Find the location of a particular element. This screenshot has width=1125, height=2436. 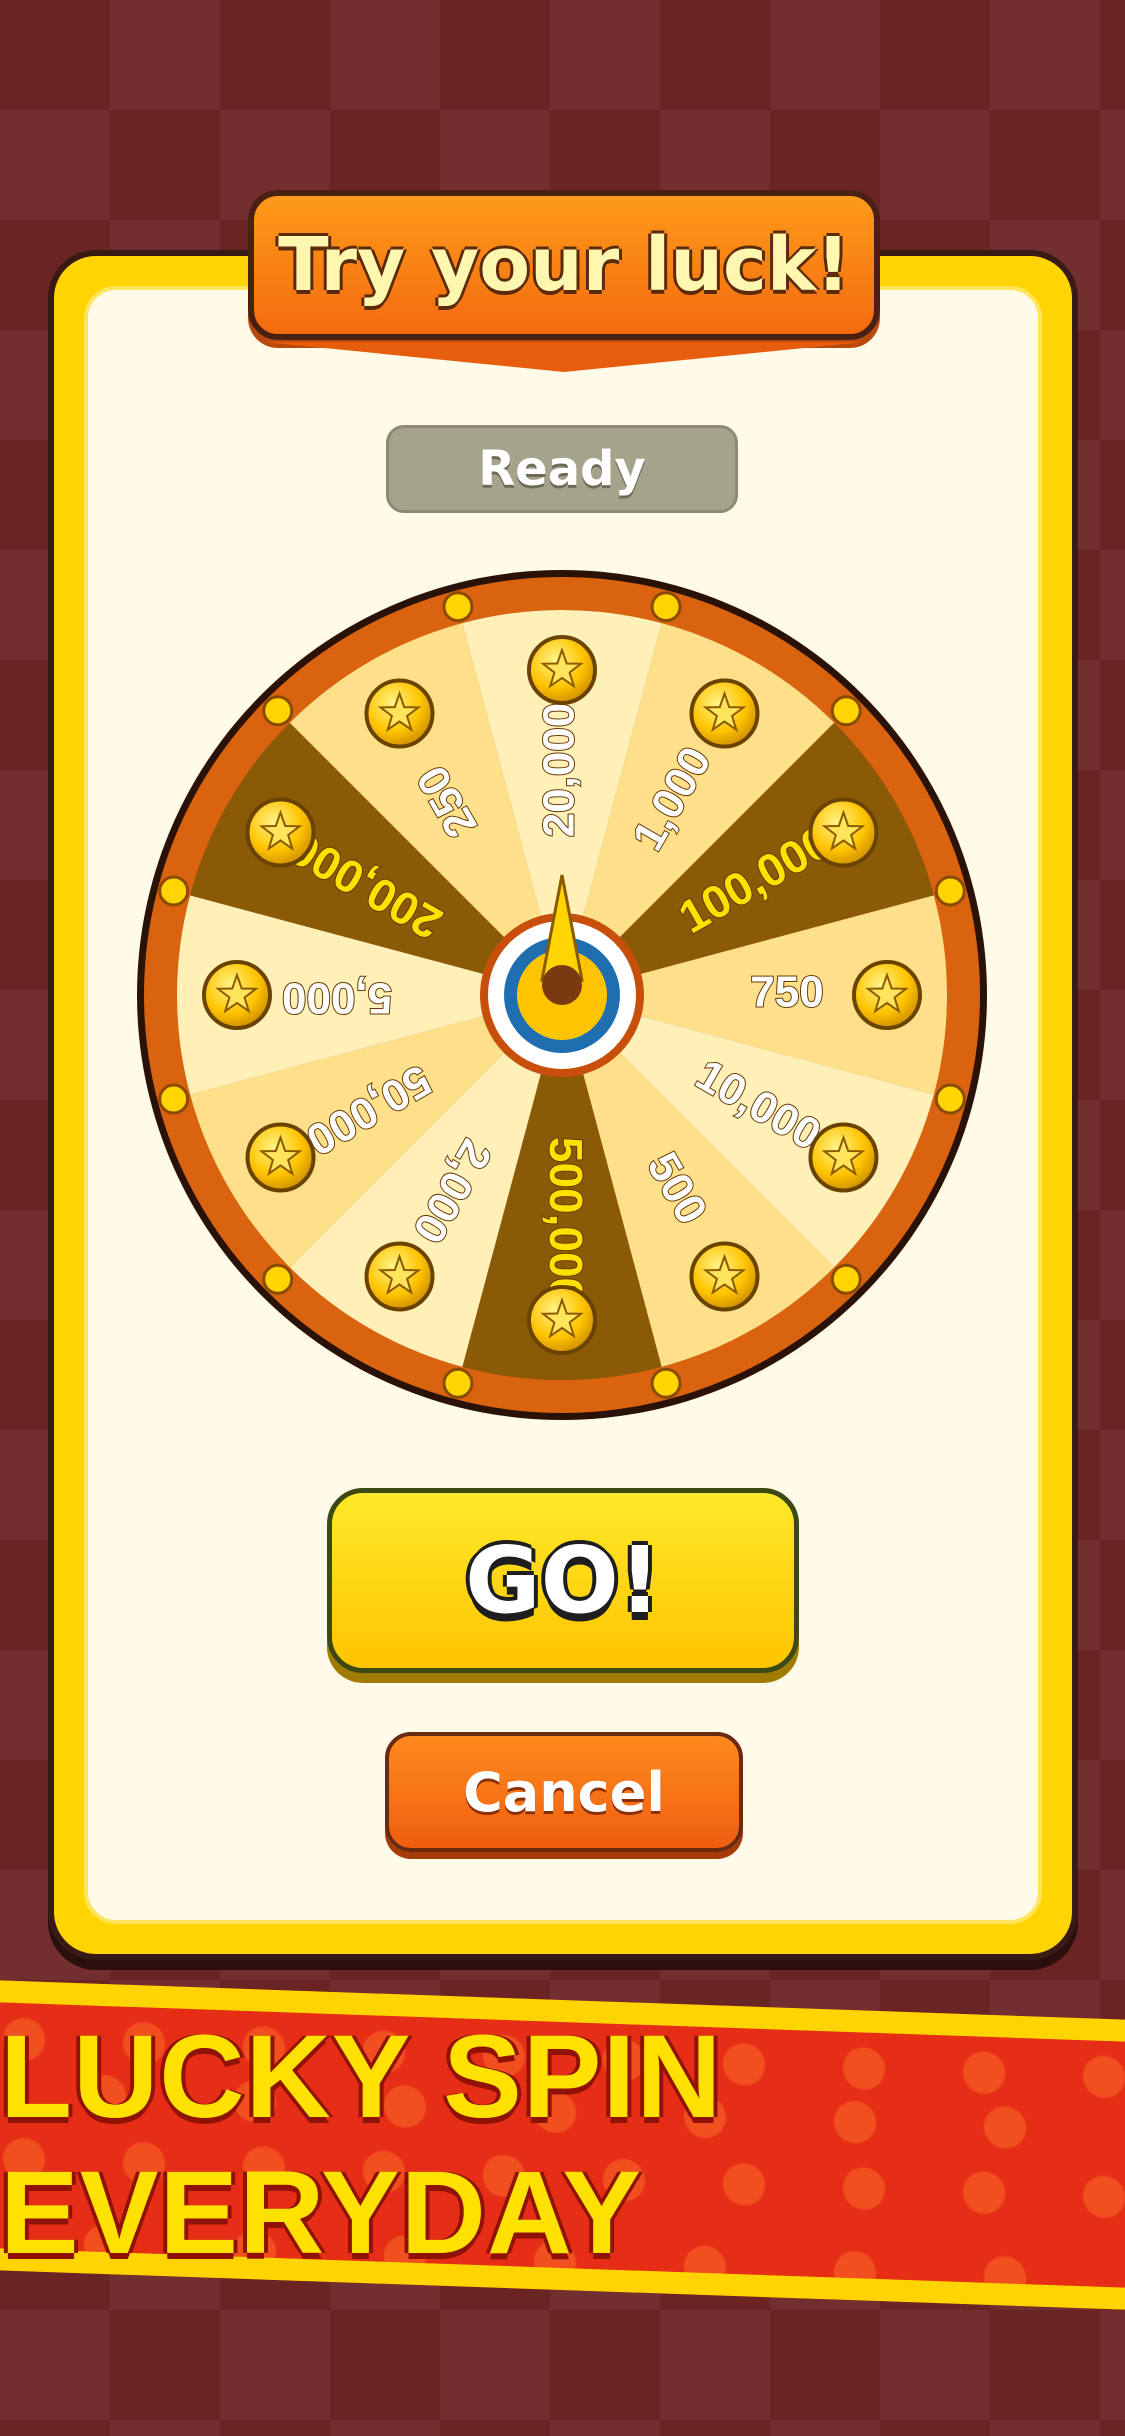

title-banner: Try your luck! is located at coordinates (564, 265).